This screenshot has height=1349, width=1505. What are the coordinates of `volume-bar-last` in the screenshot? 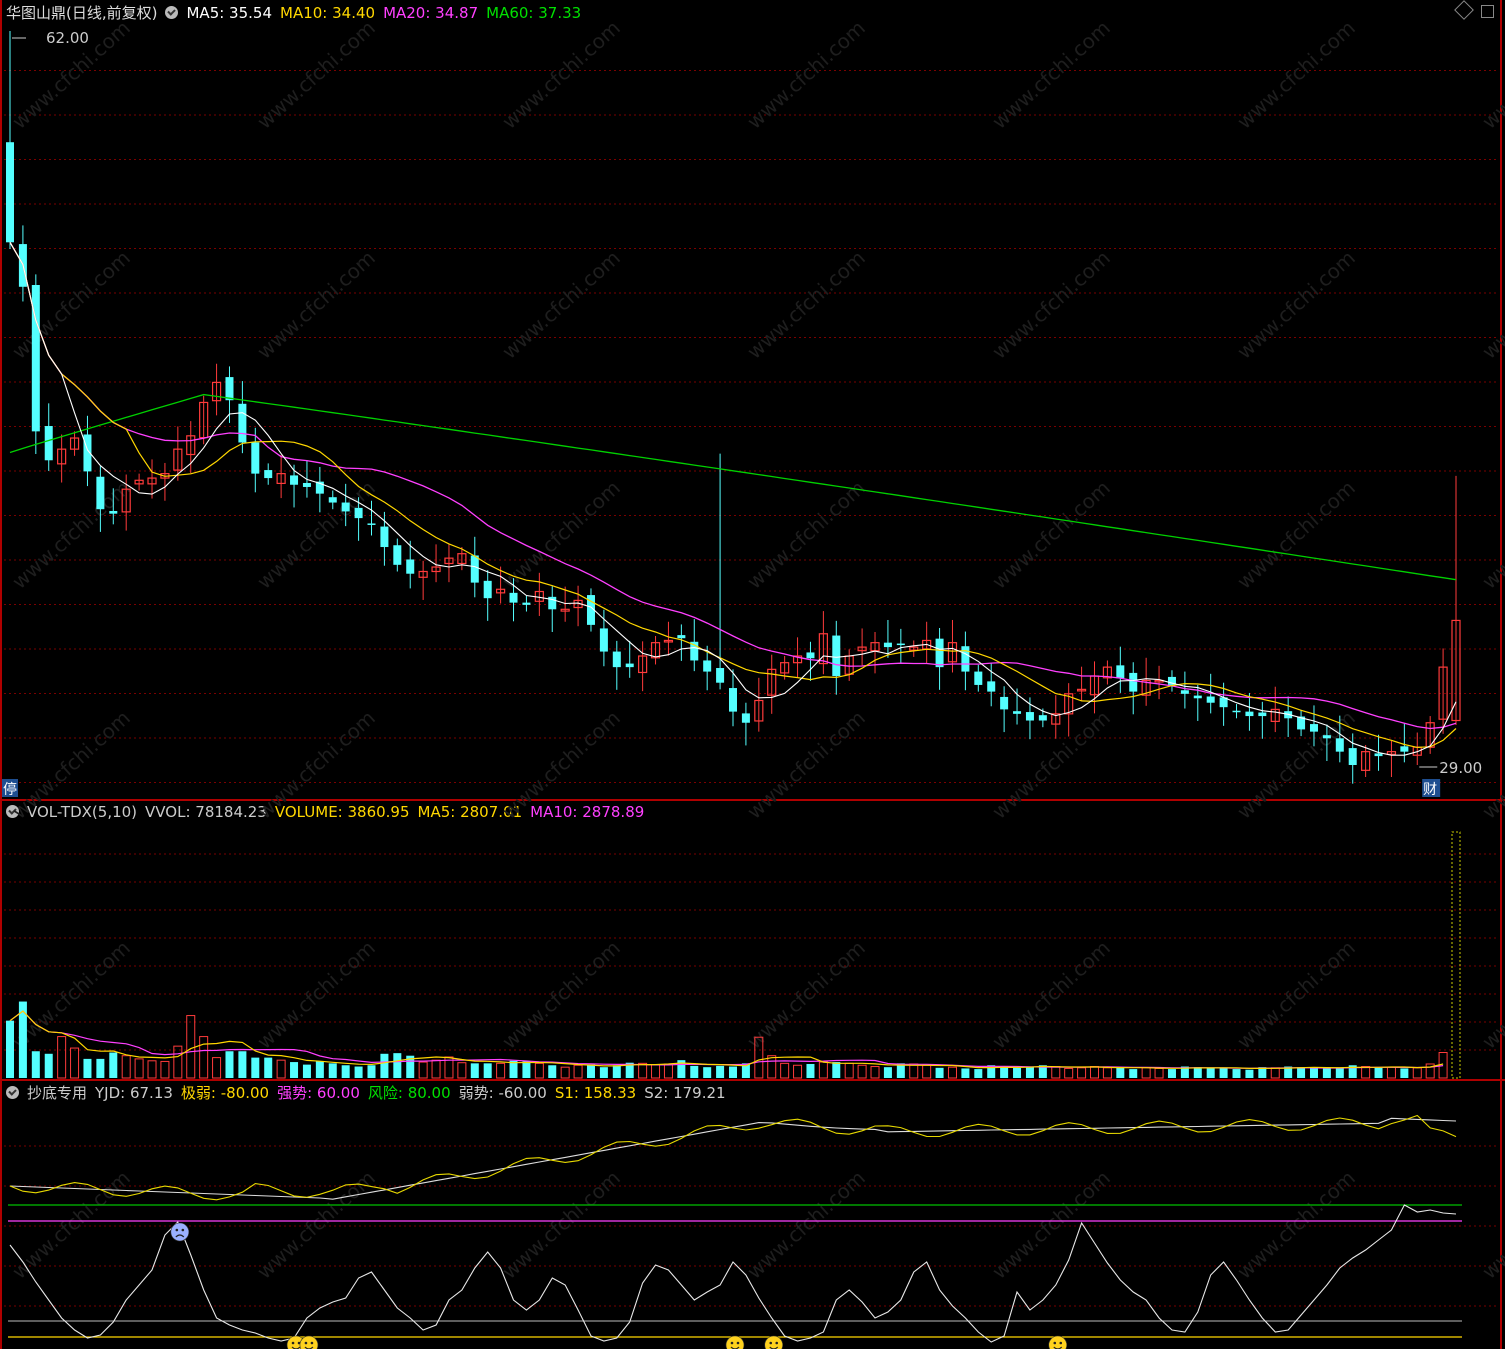 It's located at (1456, 955).